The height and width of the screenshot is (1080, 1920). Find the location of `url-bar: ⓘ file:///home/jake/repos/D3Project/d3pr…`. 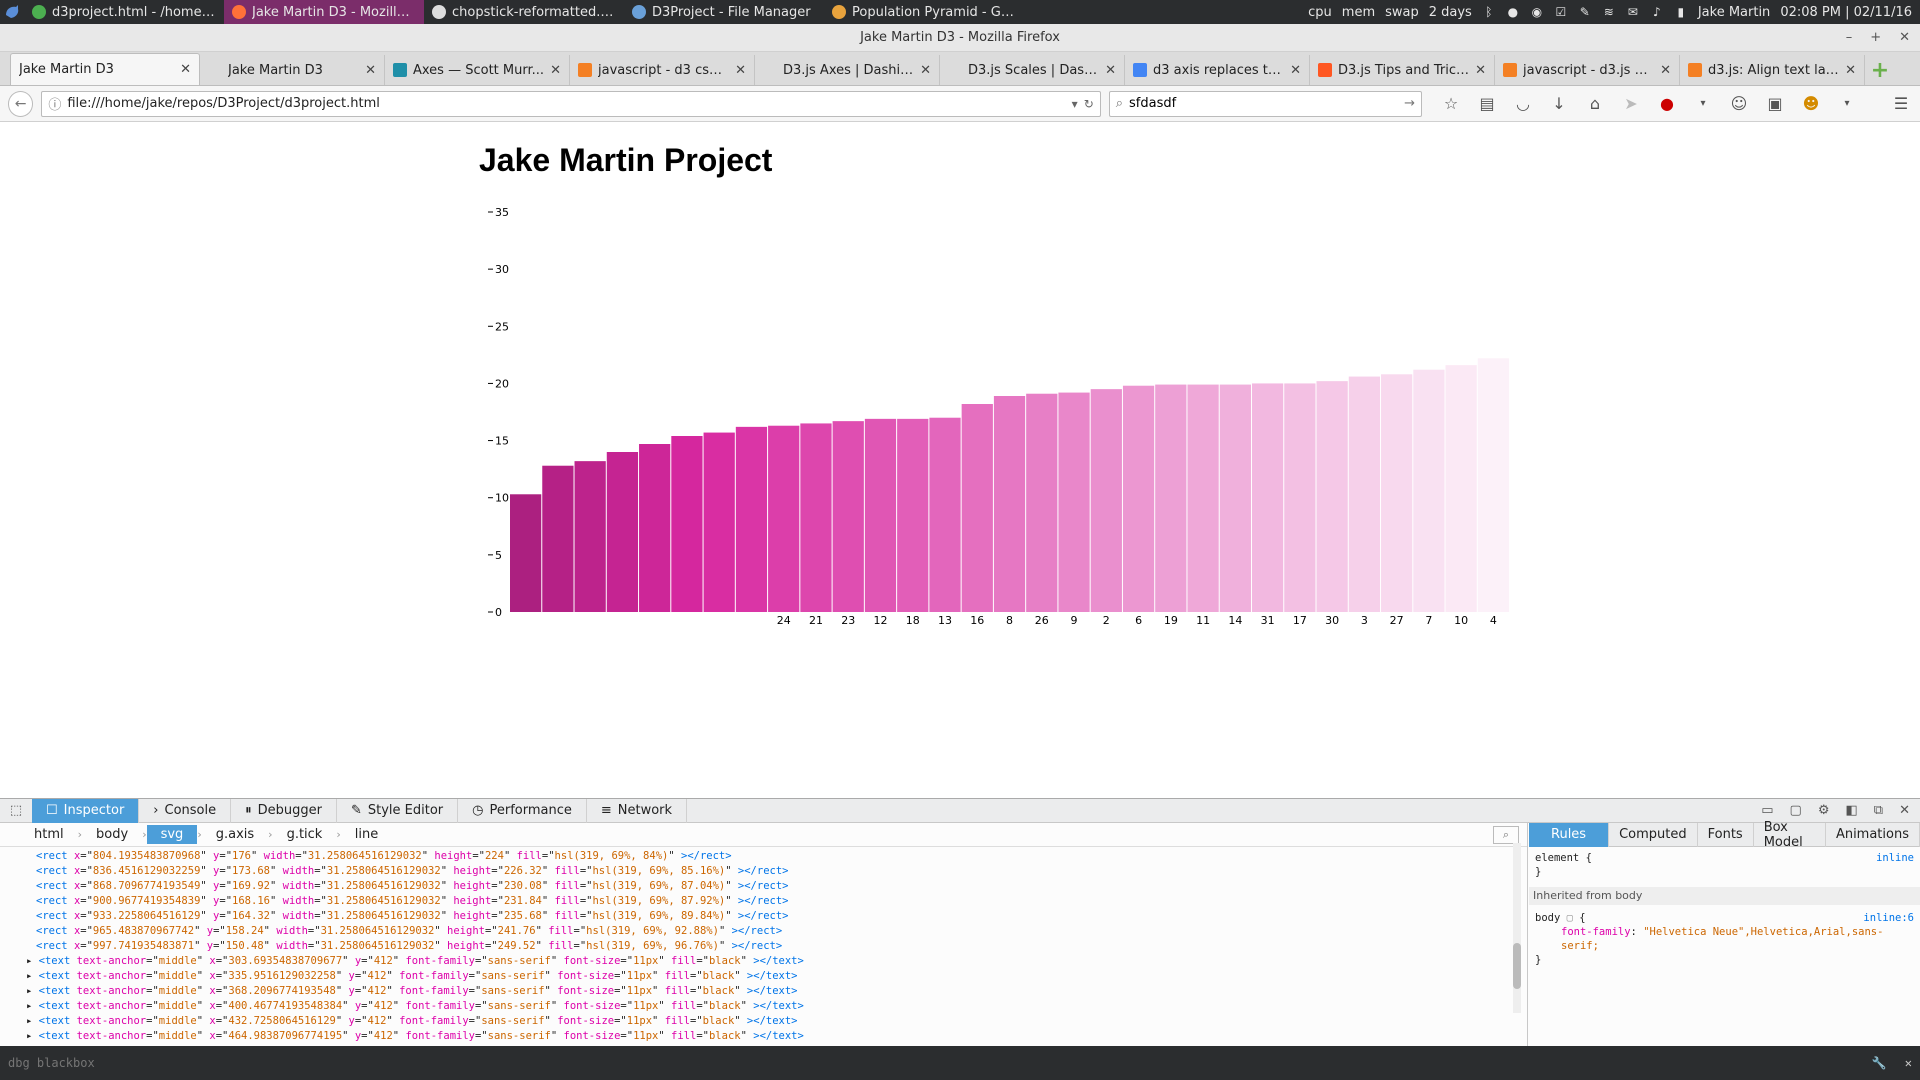

url-bar: ⓘ file:///home/jake/repos/D3Project/d3pr… is located at coordinates (571, 103).